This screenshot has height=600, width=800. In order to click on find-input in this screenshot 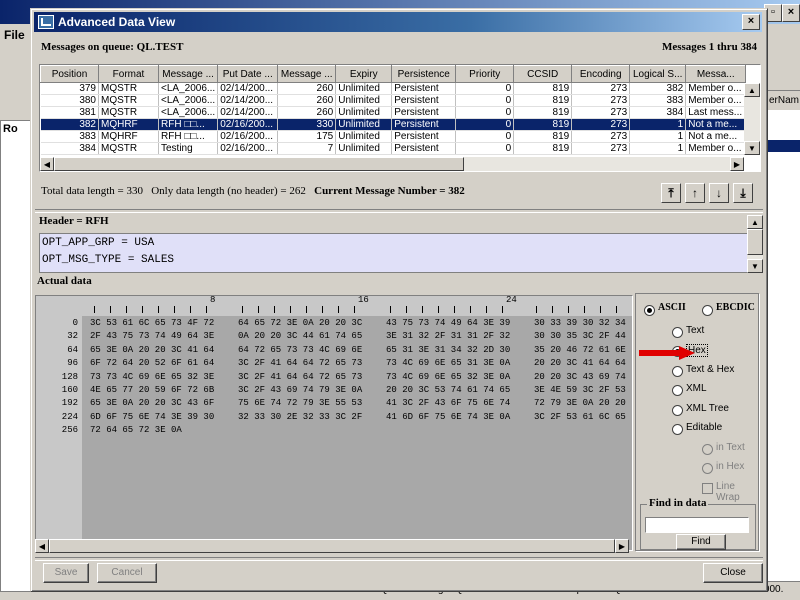, I will do `click(697, 525)`.